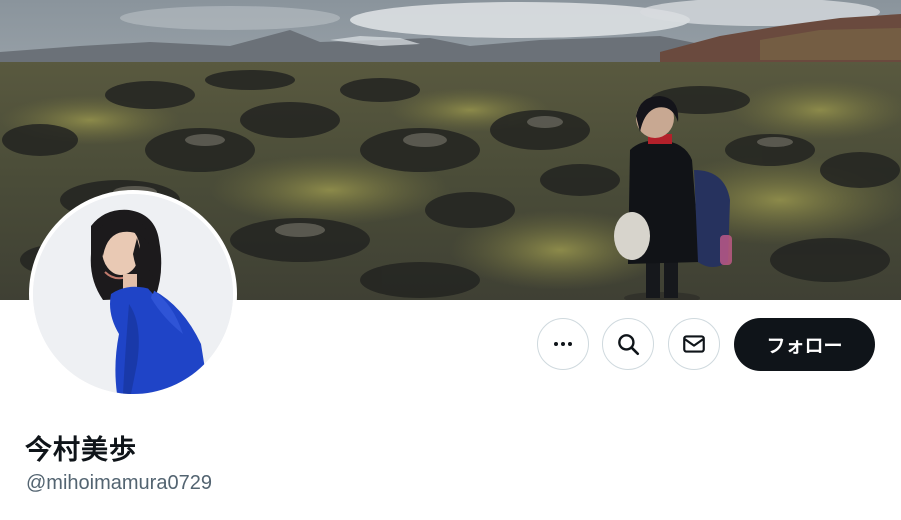  I want to click on search-icon, so click(629, 345).